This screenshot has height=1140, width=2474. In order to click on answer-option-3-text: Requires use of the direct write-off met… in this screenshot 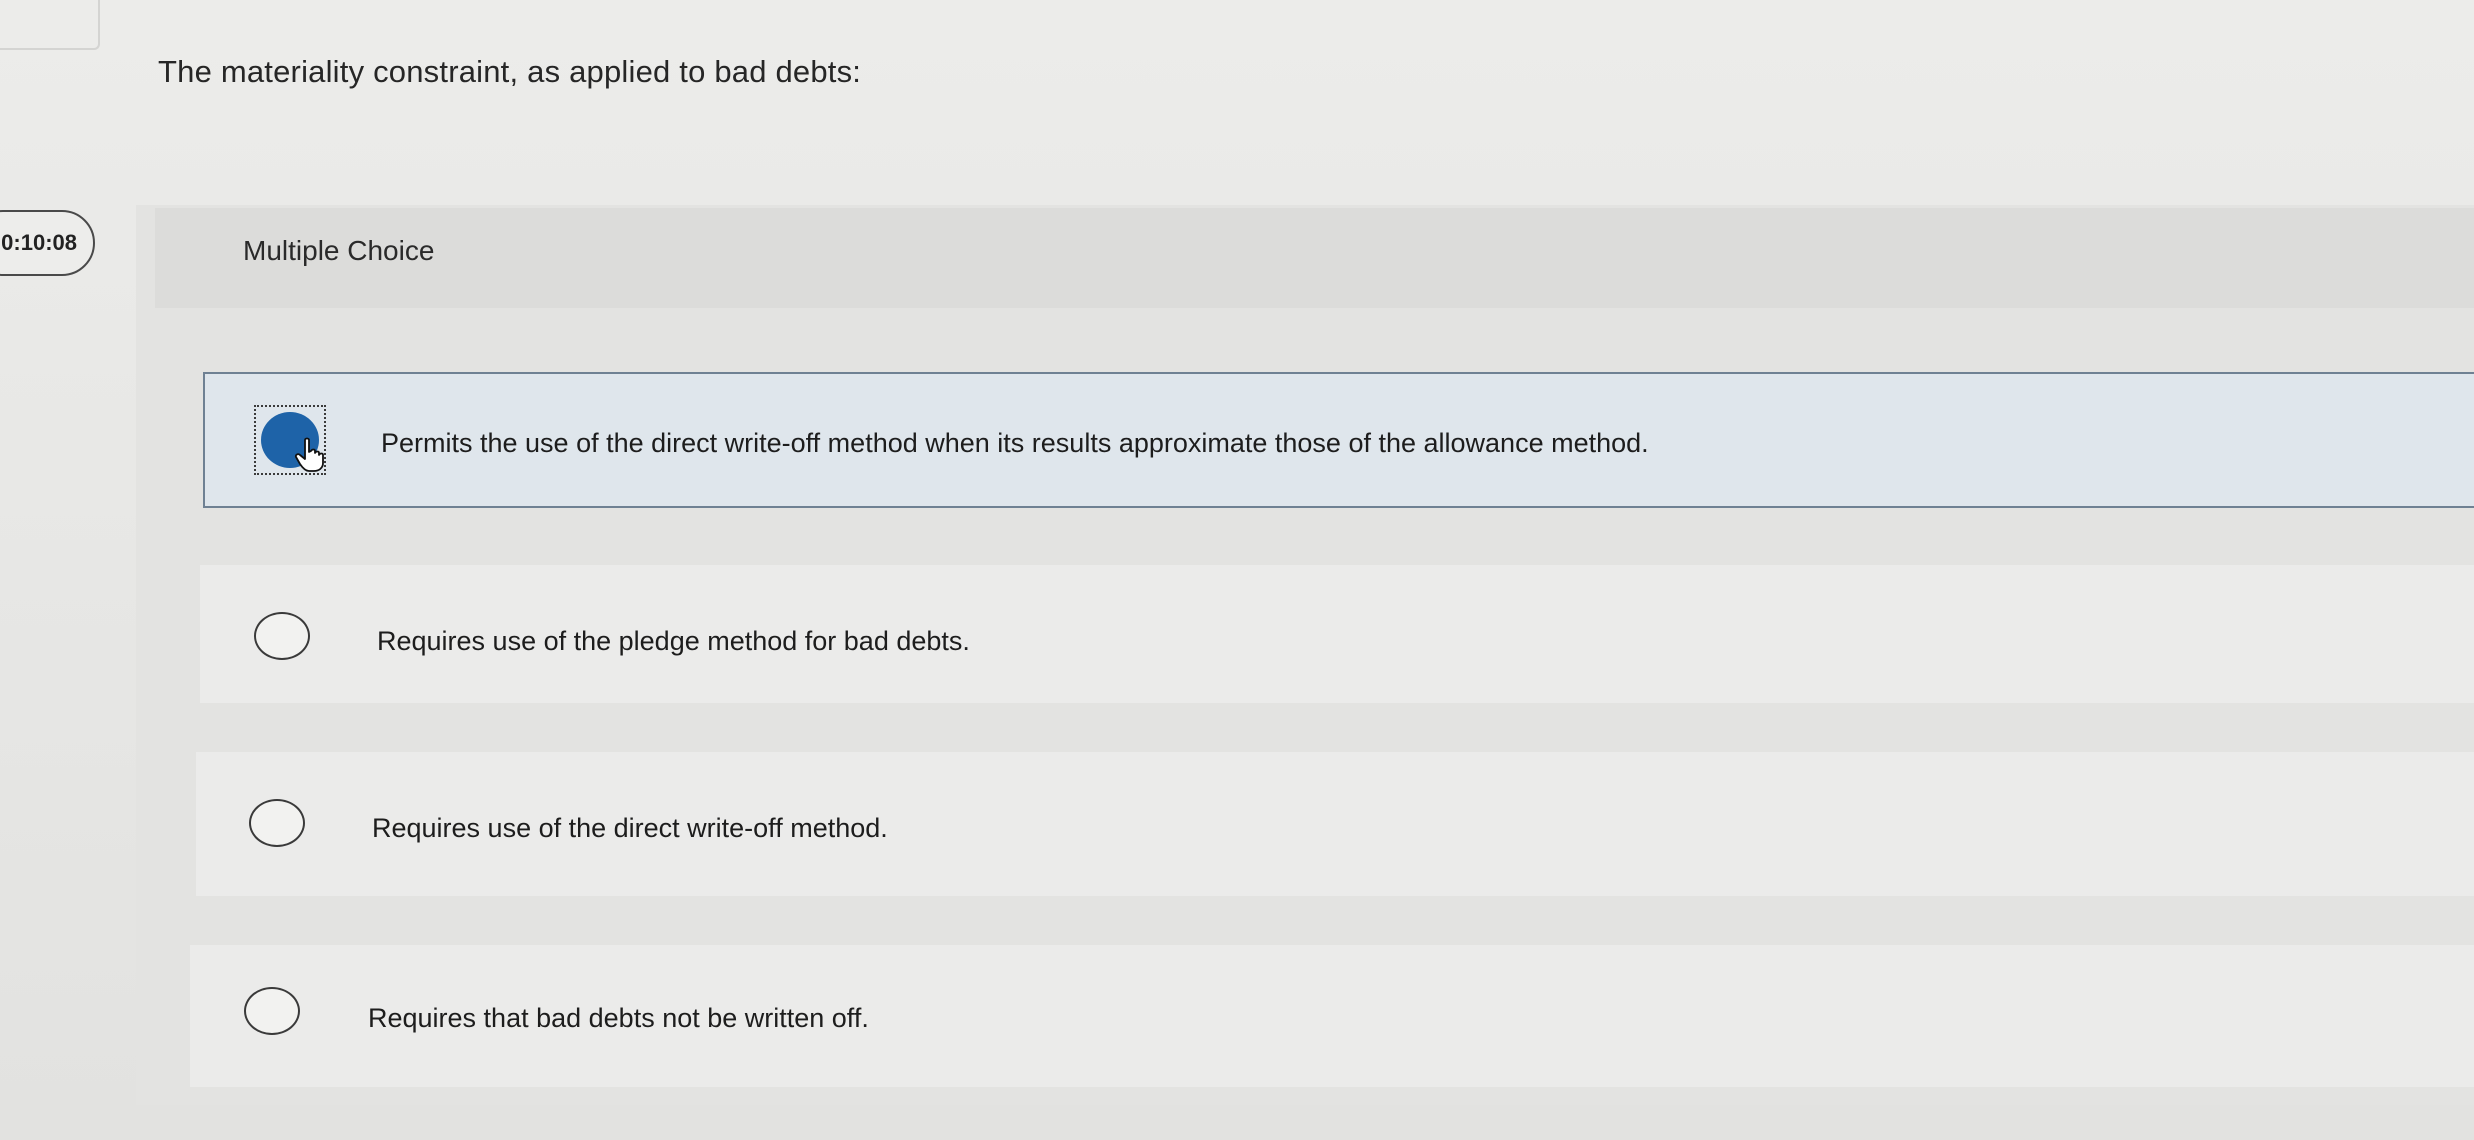, I will do `click(630, 828)`.